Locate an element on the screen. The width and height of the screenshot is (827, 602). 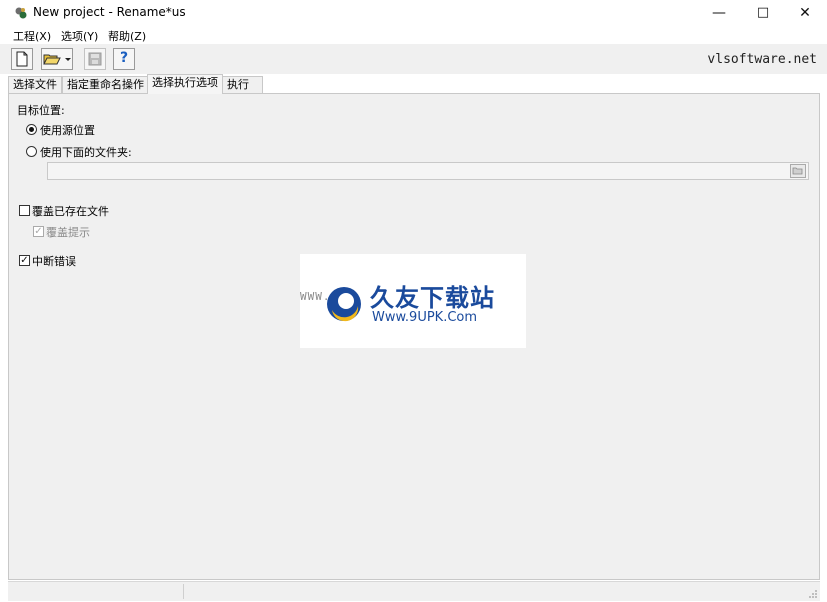
menu-help: 帮助(Z) is located at coordinates (127, 36).